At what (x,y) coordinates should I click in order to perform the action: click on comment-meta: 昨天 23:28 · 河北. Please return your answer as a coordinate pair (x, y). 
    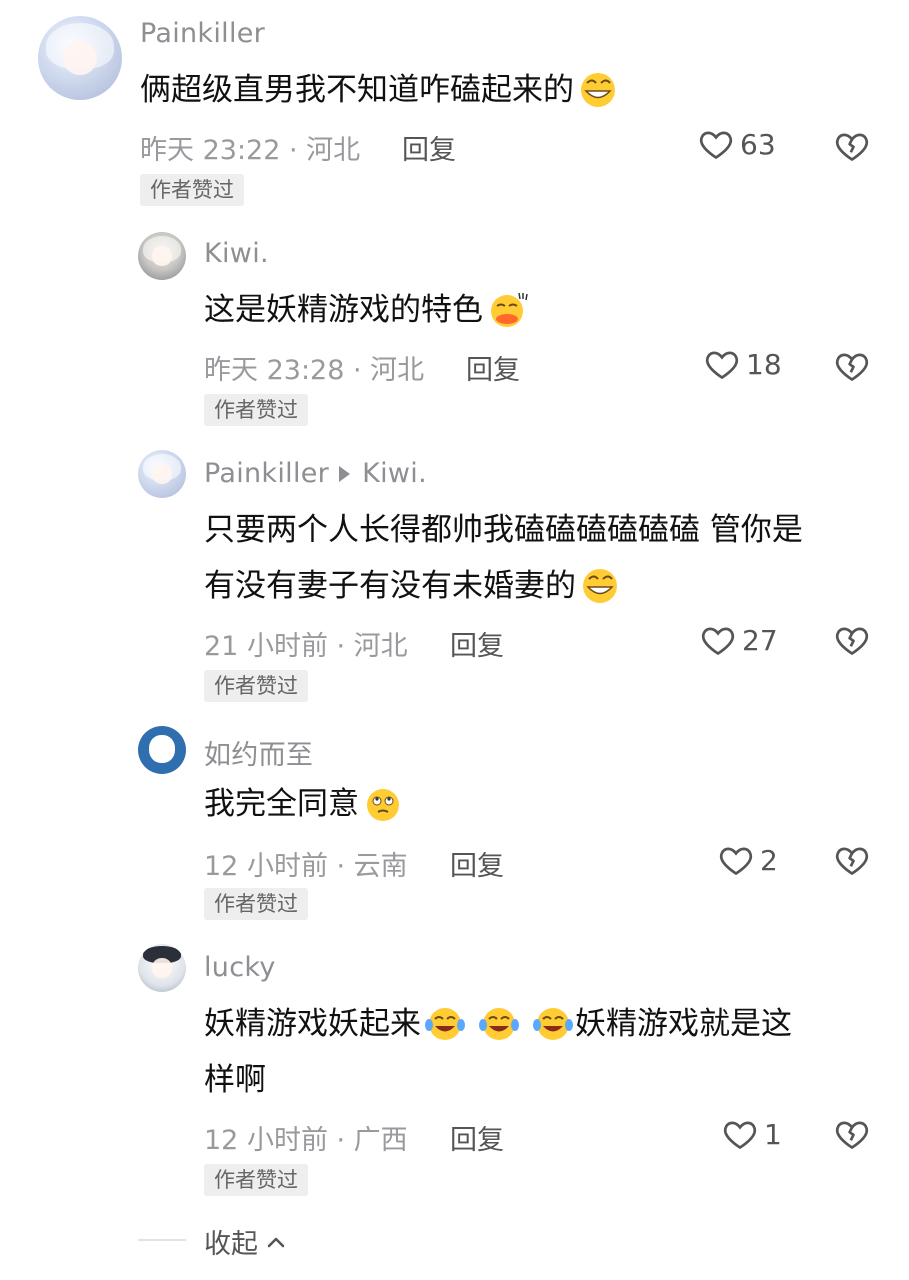
    Looking at the image, I should click on (314, 370).